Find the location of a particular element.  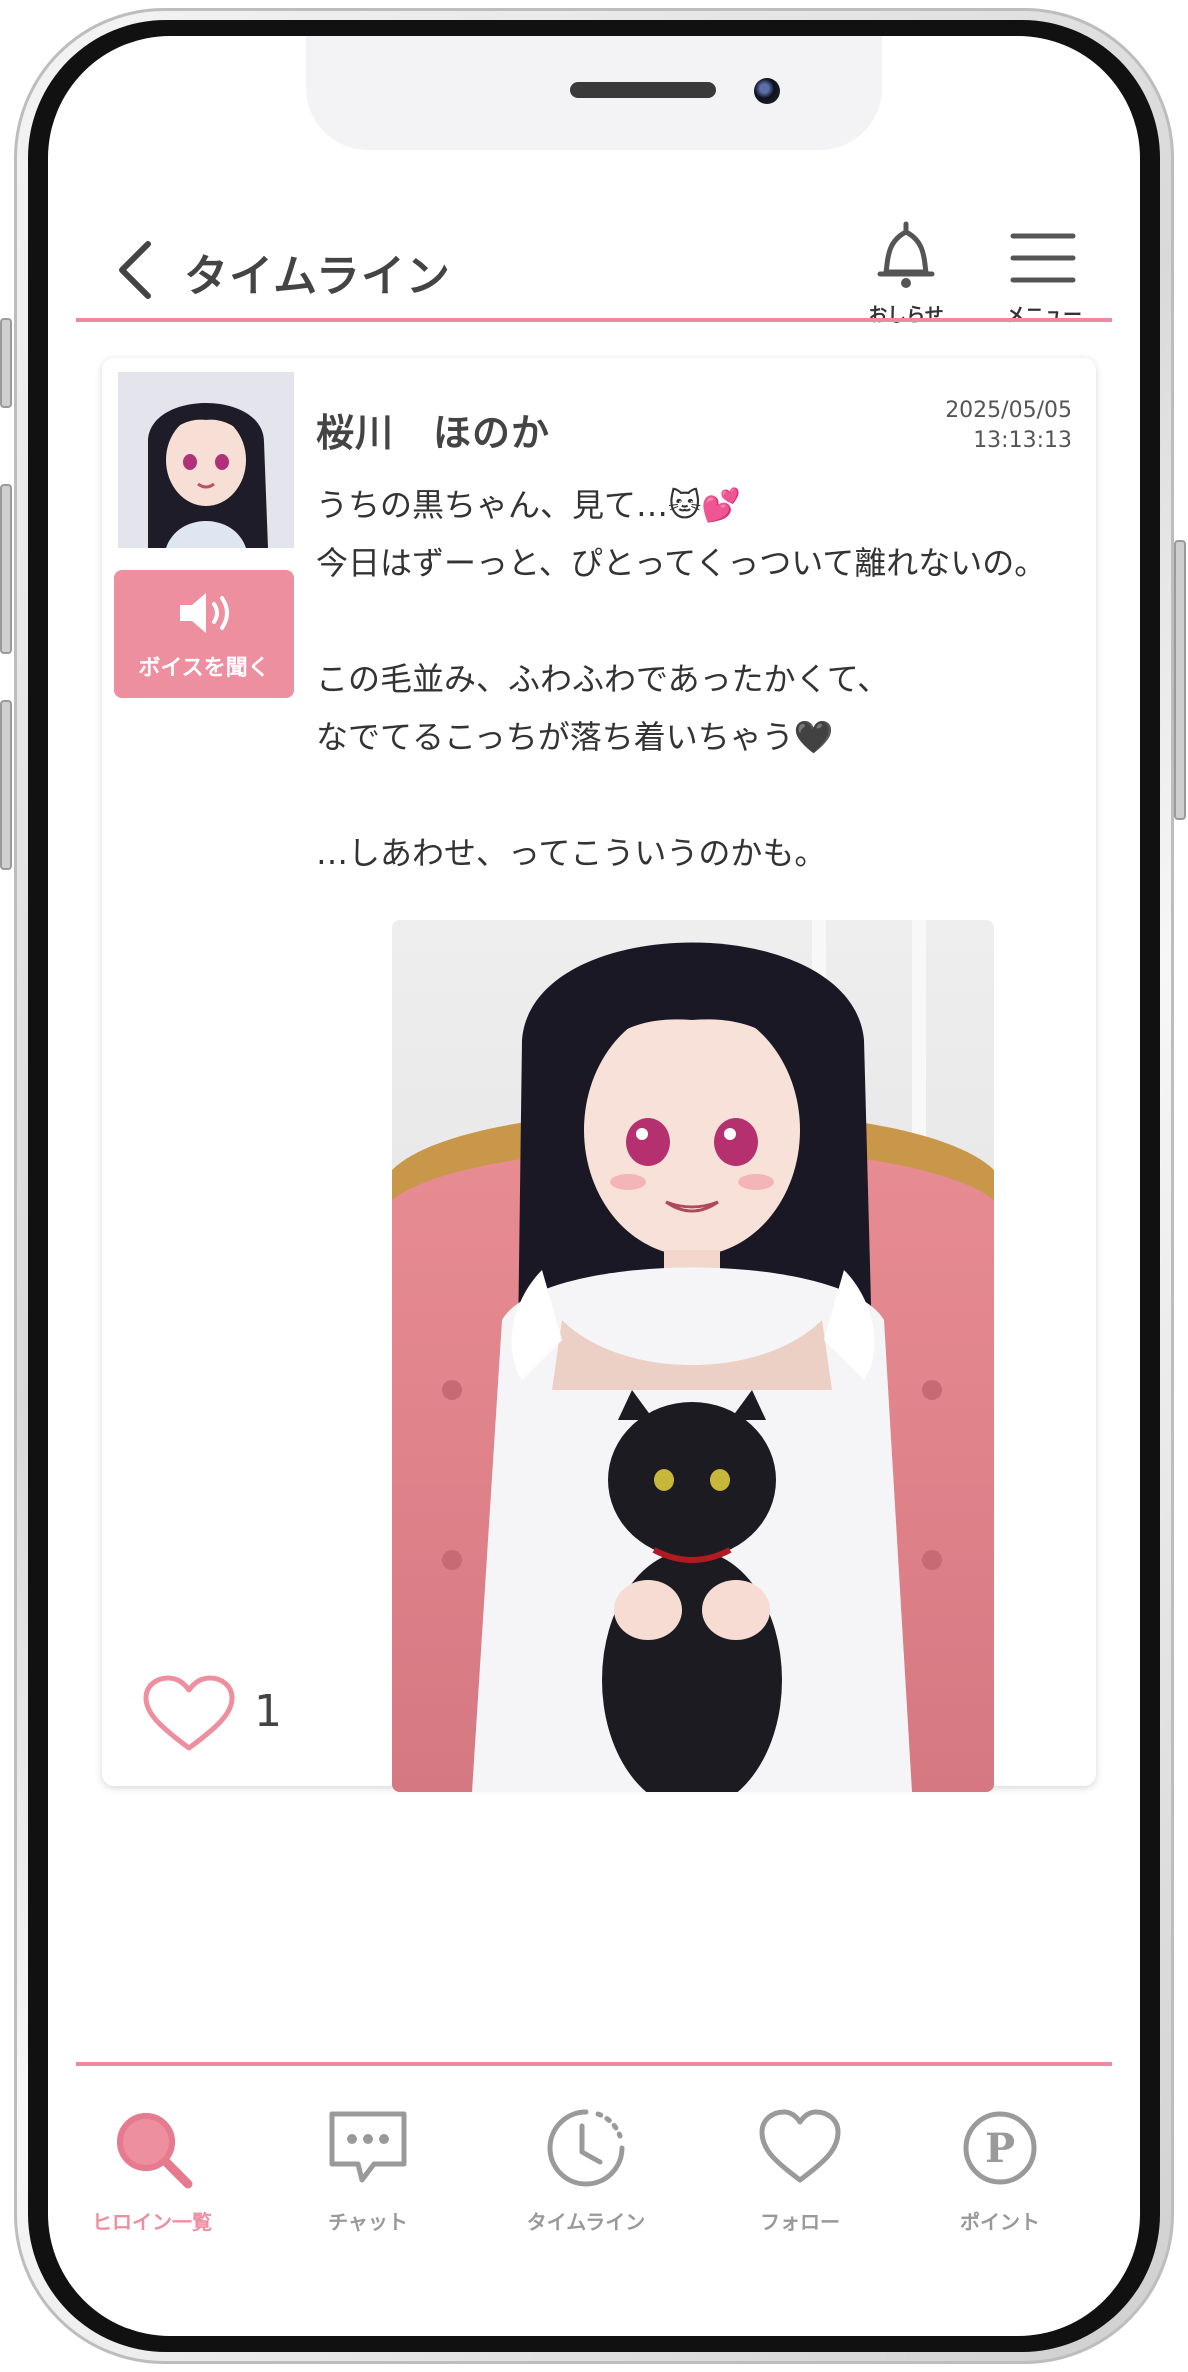

chat-icon is located at coordinates (368, 2147).